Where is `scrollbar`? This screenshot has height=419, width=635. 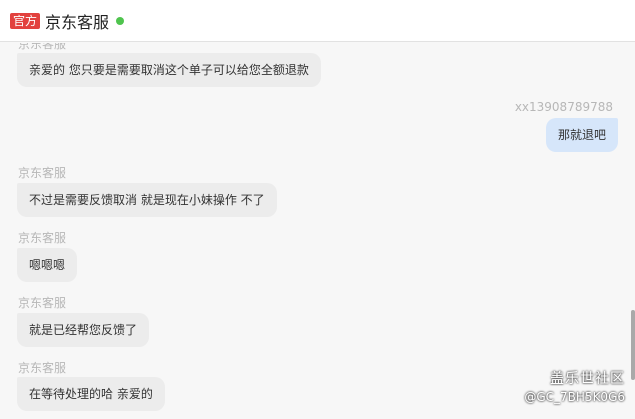
scrollbar is located at coordinates (633, 345).